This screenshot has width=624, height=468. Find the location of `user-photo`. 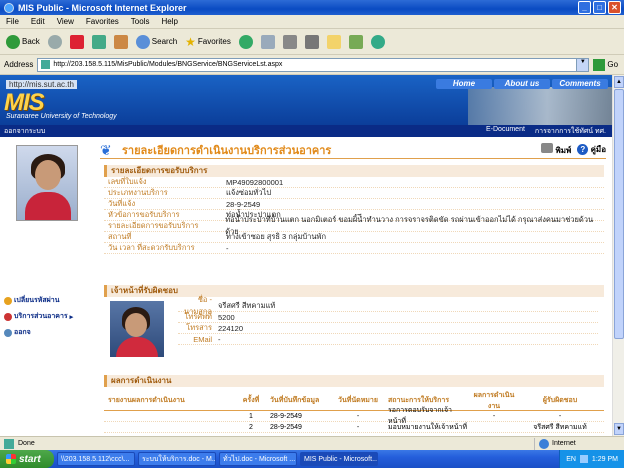

user-photo is located at coordinates (47, 183).